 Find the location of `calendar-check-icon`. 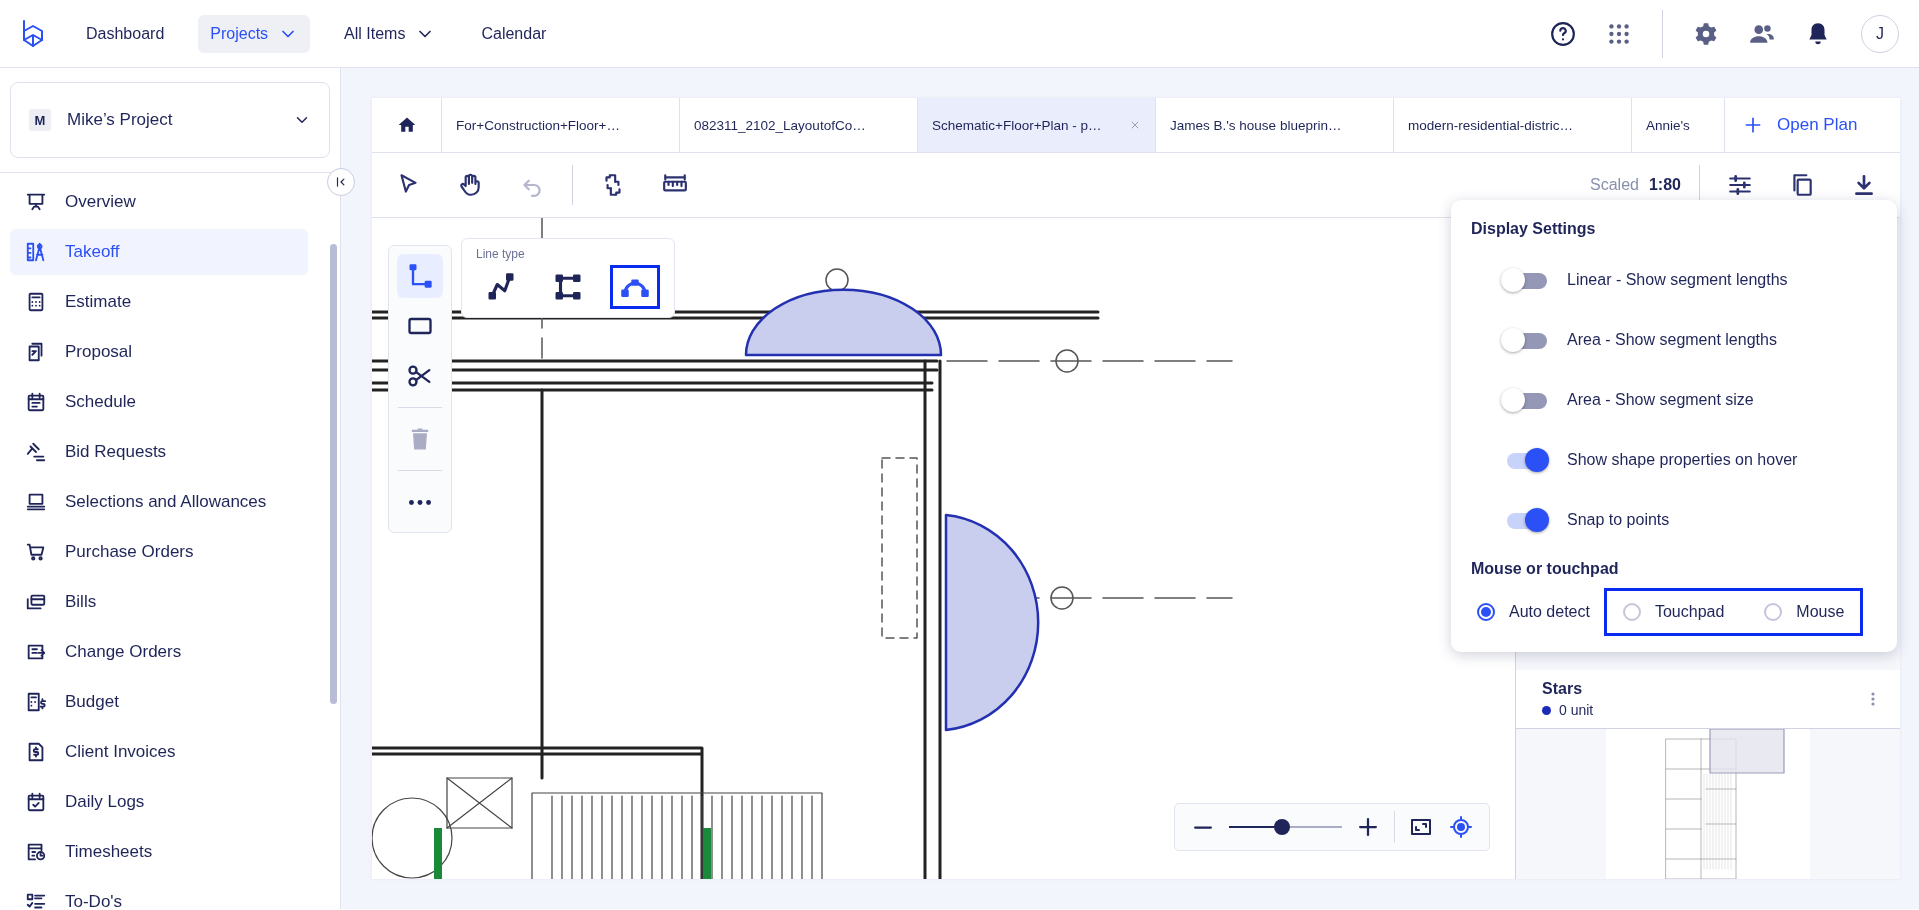

calendar-check-icon is located at coordinates (36, 802).